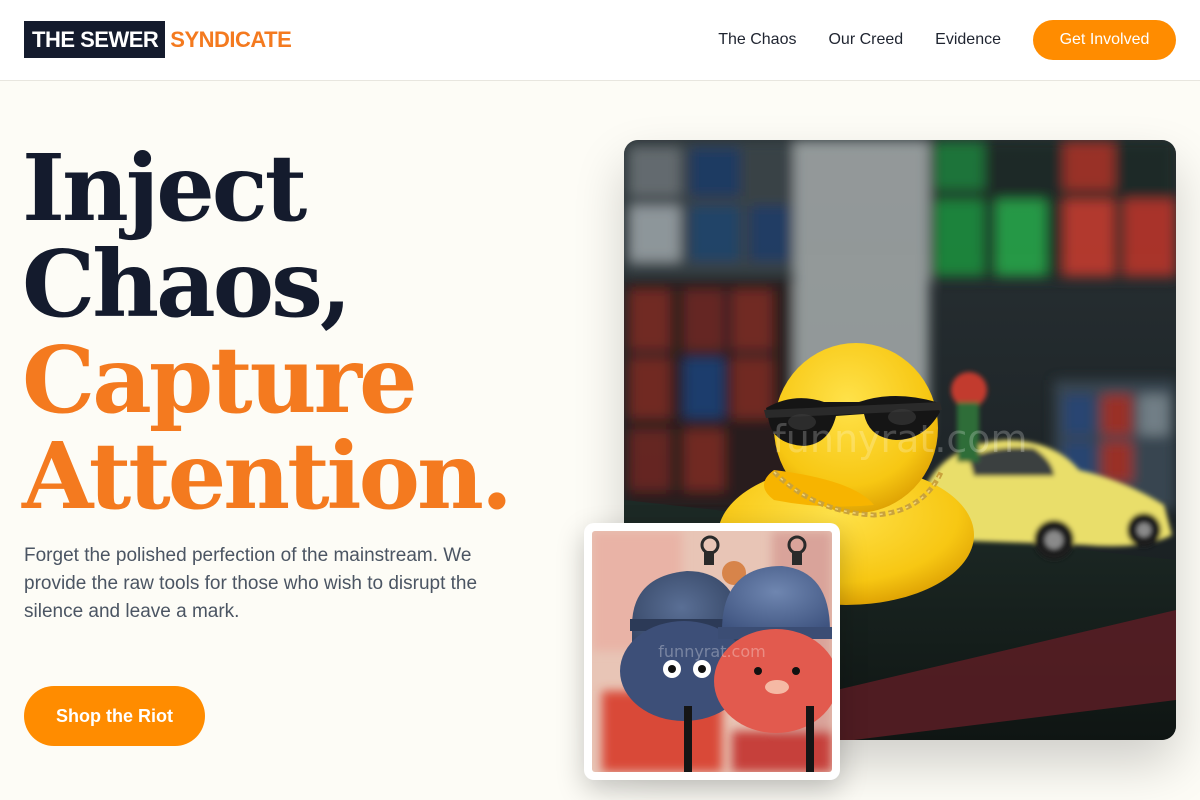  I want to click on hero-secondary-photo-card: funnyrat.com, so click(712, 651).